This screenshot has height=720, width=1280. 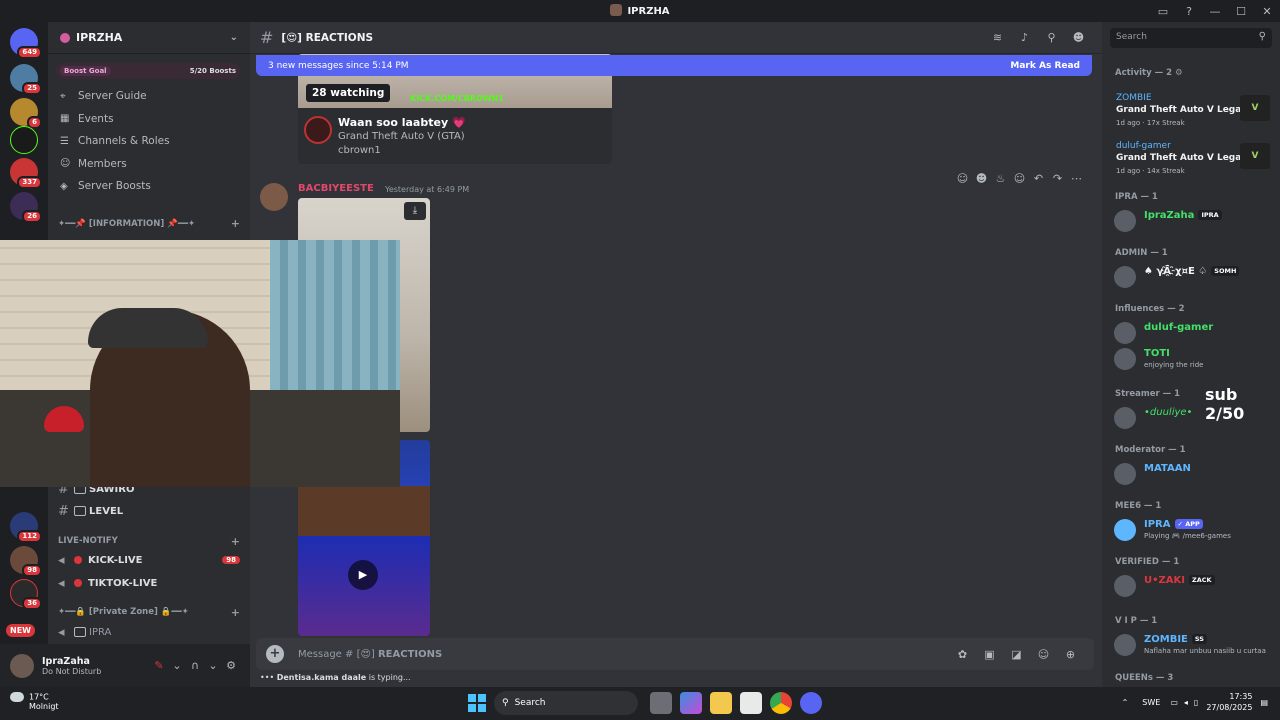 I want to click on new-badge: NEW, so click(x=20, y=630).